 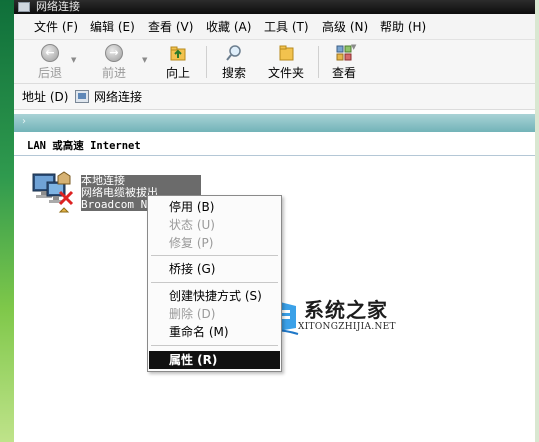 I want to click on menu-edit: 编辑 (E), so click(x=112, y=27).